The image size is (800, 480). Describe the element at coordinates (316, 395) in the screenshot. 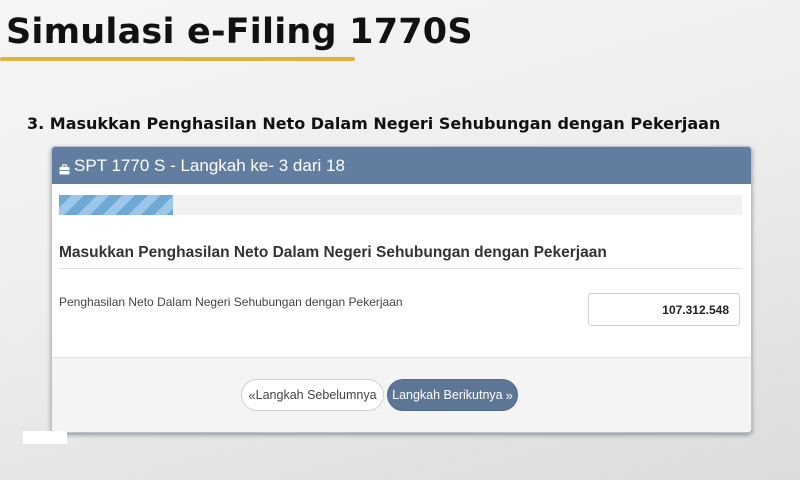

I see `previous-step-label: Langkah Sebelumnya` at that location.